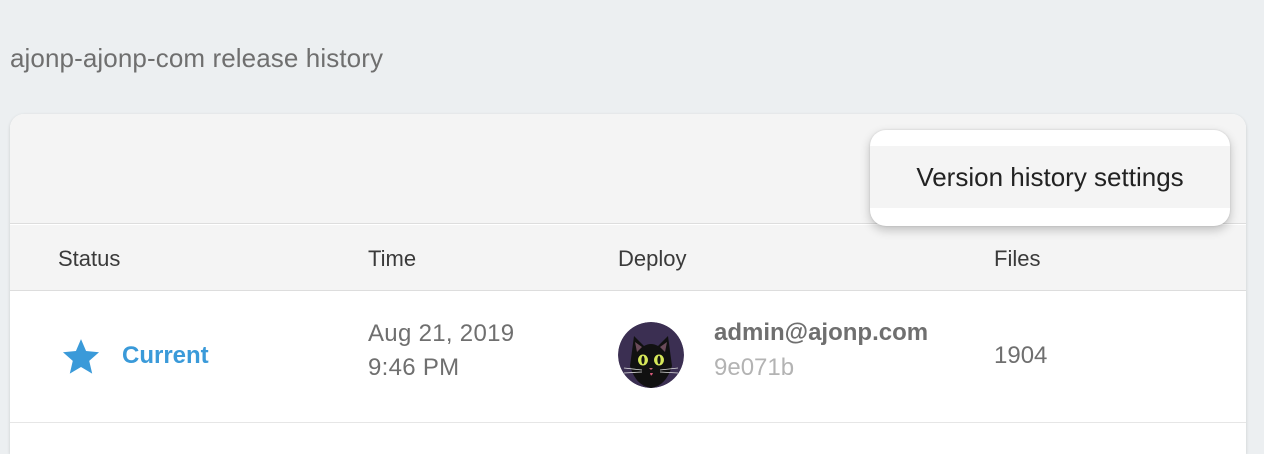 The height and width of the screenshot is (454, 1264). Describe the element at coordinates (89, 258) in the screenshot. I see `column-header-status: Status` at that location.